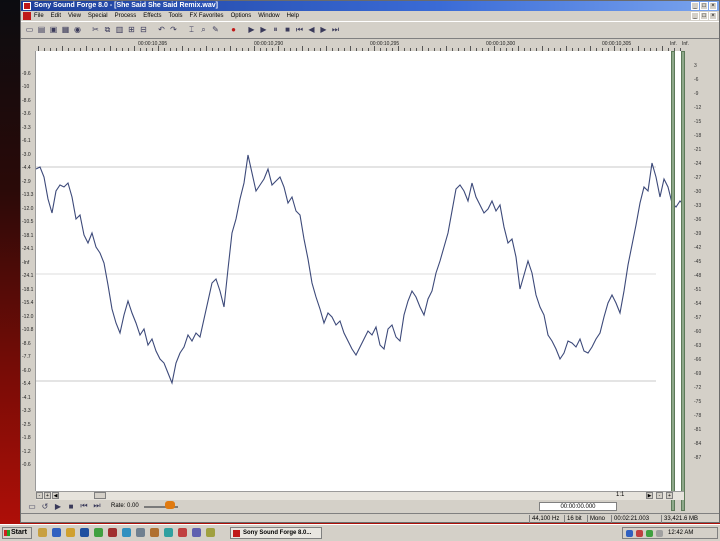 The height and width of the screenshot is (541, 720). Describe the element at coordinates (77, 30) in the screenshot. I see `properties-icon: ◉` at that location.